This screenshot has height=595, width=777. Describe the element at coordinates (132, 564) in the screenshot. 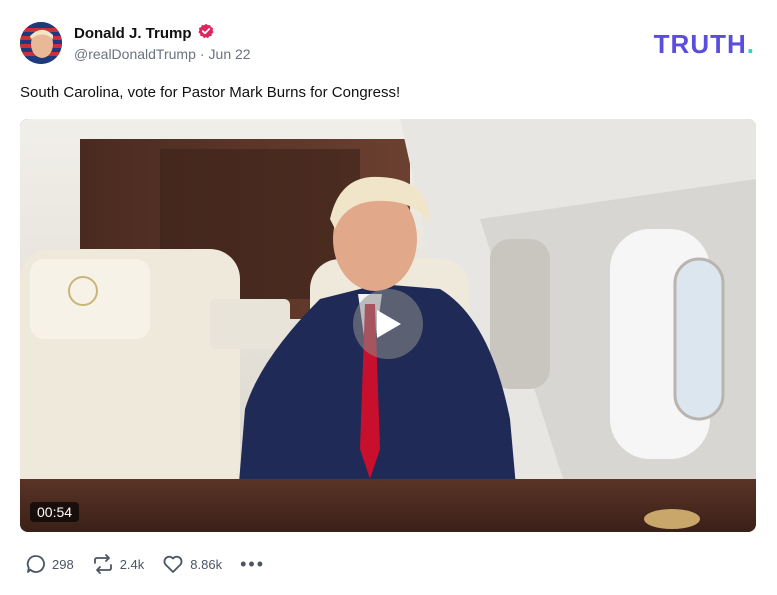

I see `retruth-count: 2.4k` at that location.